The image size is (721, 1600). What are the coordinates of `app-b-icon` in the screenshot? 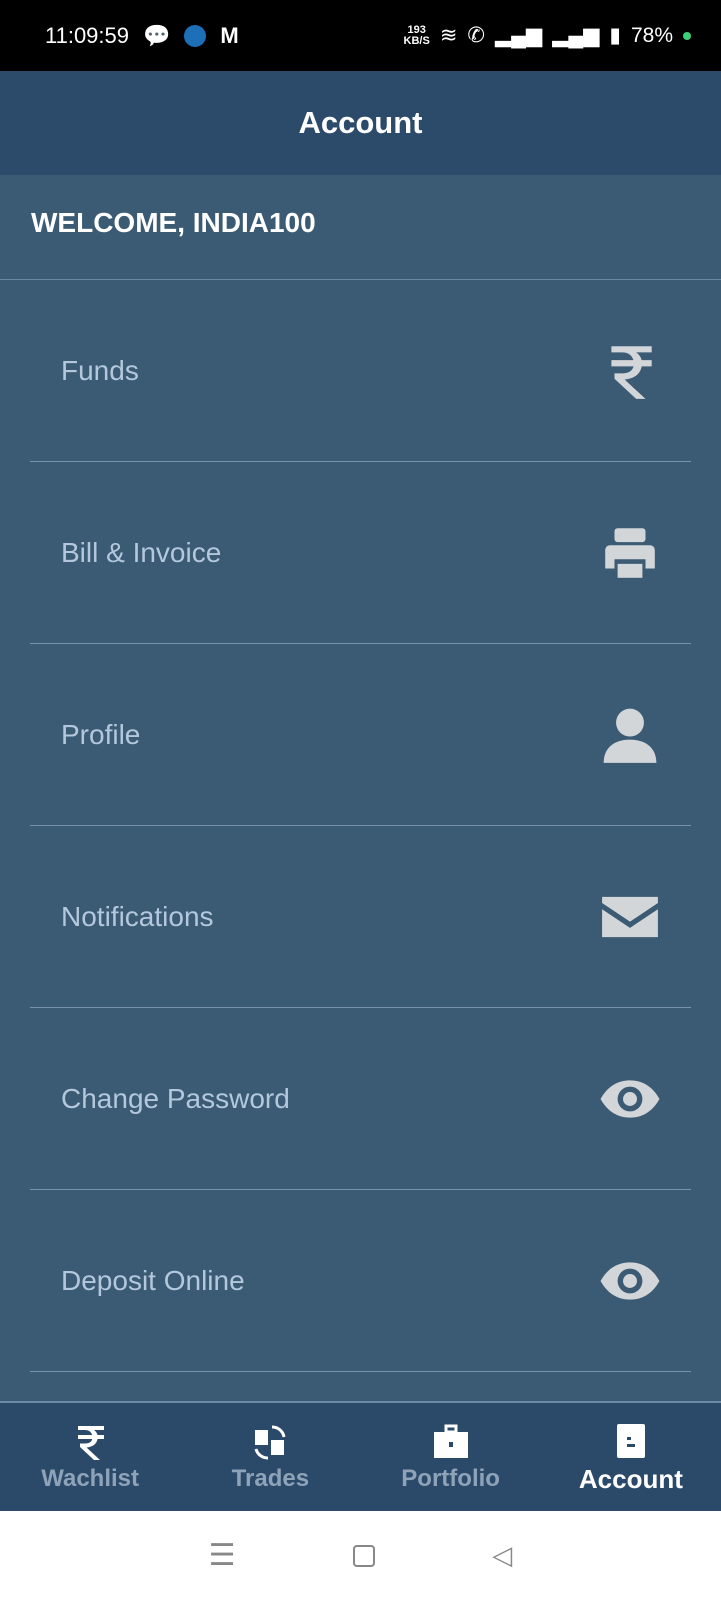 It's located at (195, 35).